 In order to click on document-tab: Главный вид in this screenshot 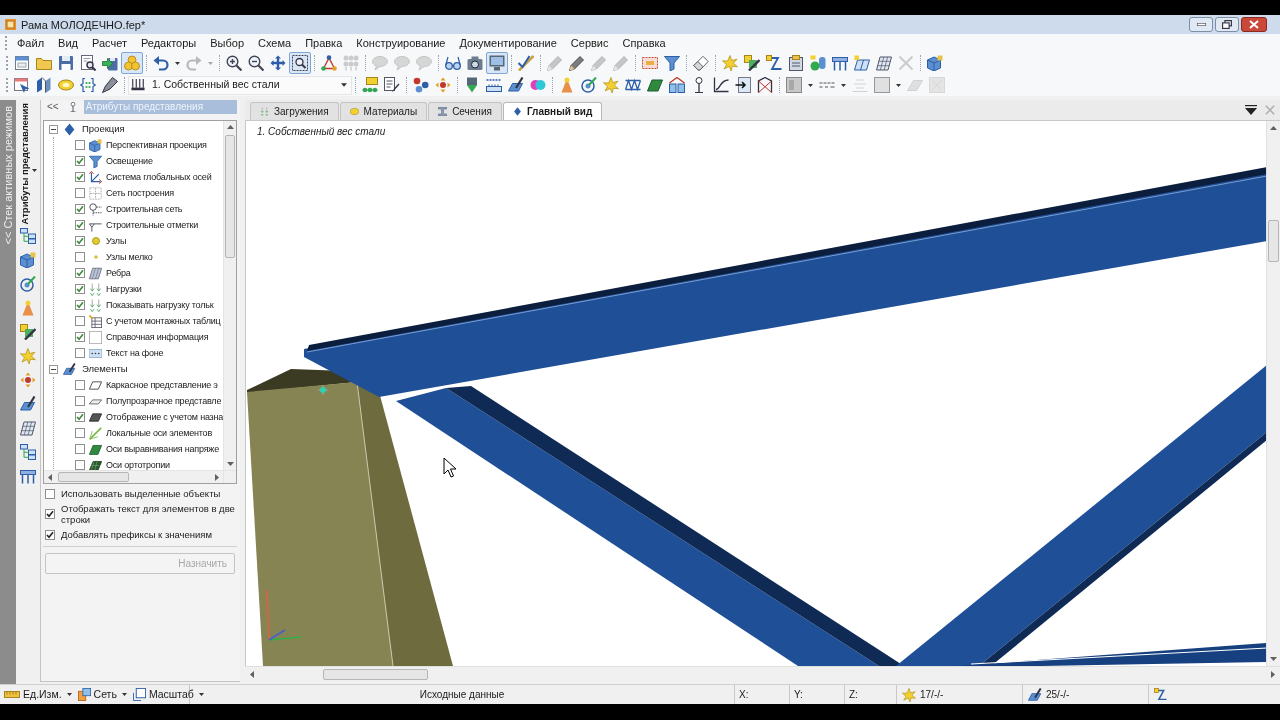, I will do `click(552, 111)`.